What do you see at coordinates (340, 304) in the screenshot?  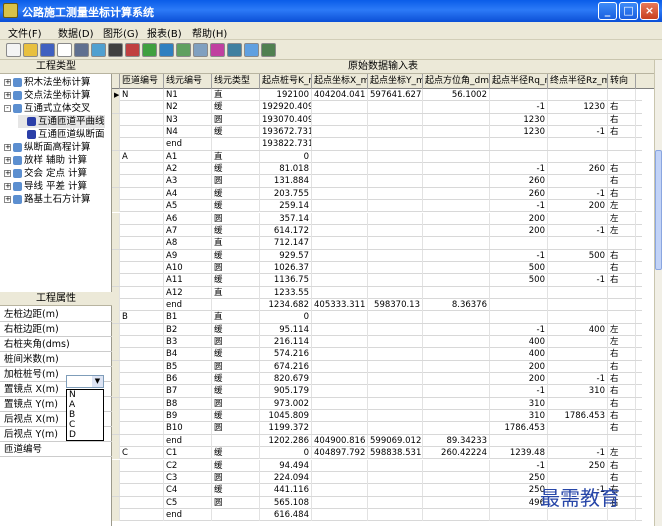 I see `table-cell: 405333.311` at bounding box center [340, 304].